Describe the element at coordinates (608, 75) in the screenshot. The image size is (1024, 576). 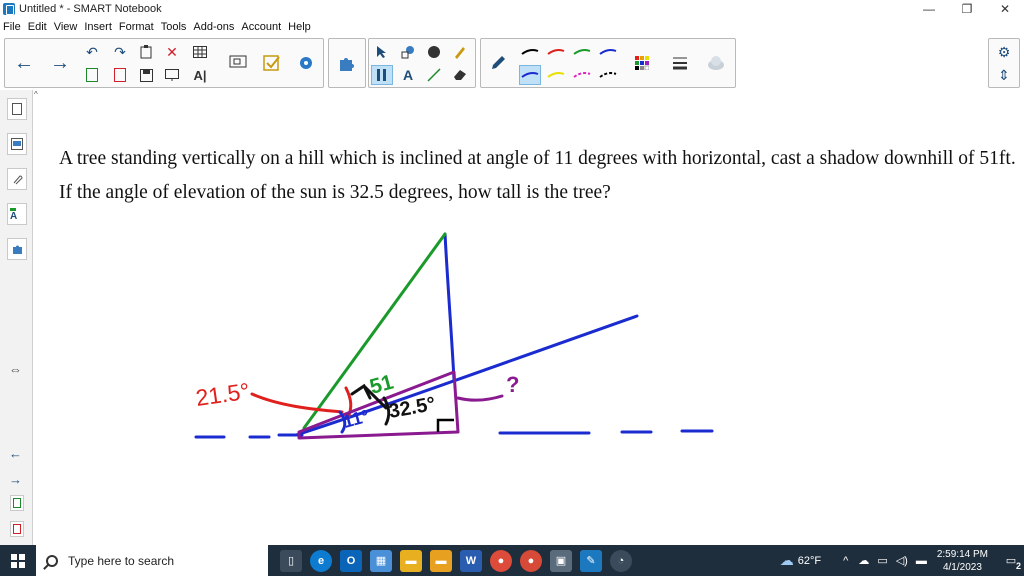
I see `pen-style-8-button` at that location.